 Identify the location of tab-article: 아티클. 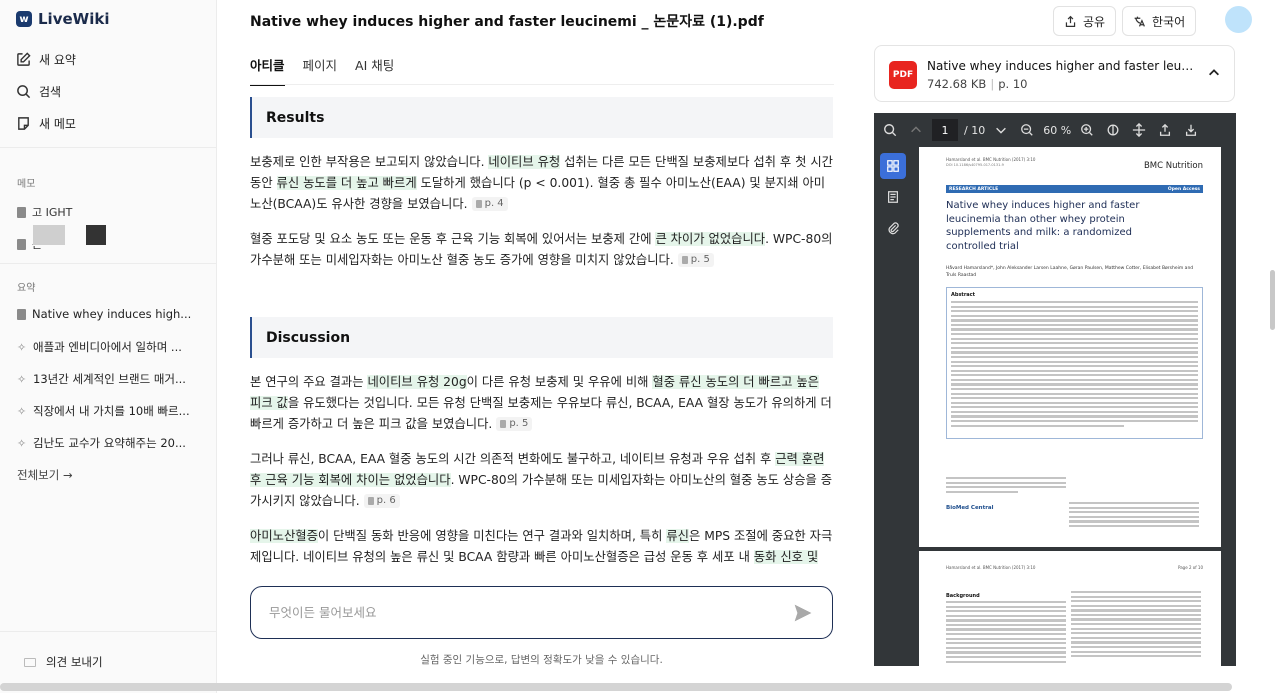
(267, 70).